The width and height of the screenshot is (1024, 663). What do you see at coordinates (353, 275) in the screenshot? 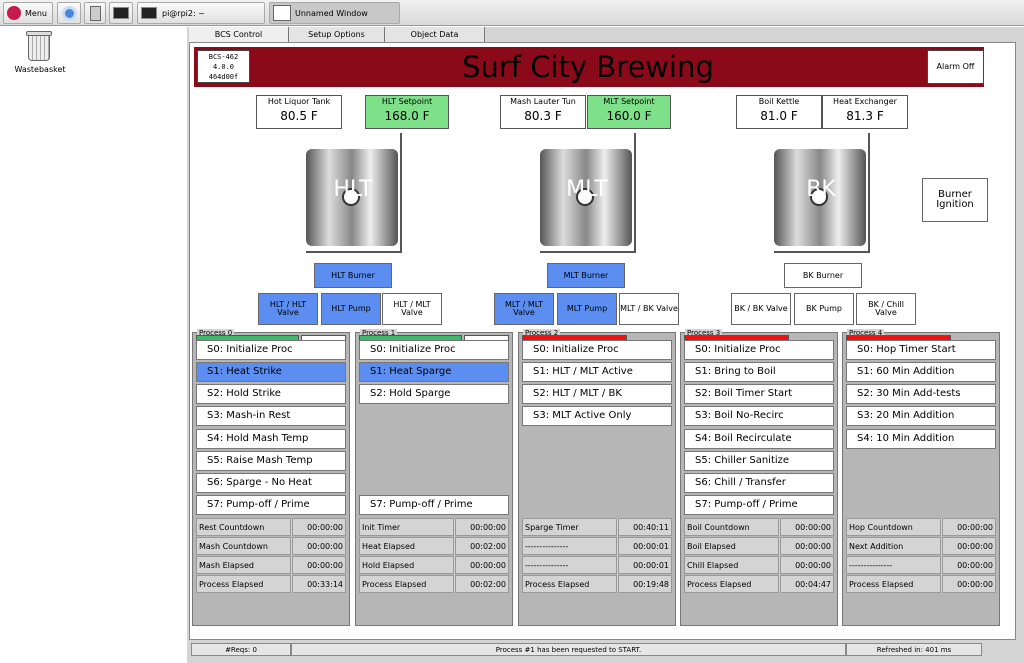
I see `hlt-burner-button: HLT Burner` at bounding box center [353, 275].